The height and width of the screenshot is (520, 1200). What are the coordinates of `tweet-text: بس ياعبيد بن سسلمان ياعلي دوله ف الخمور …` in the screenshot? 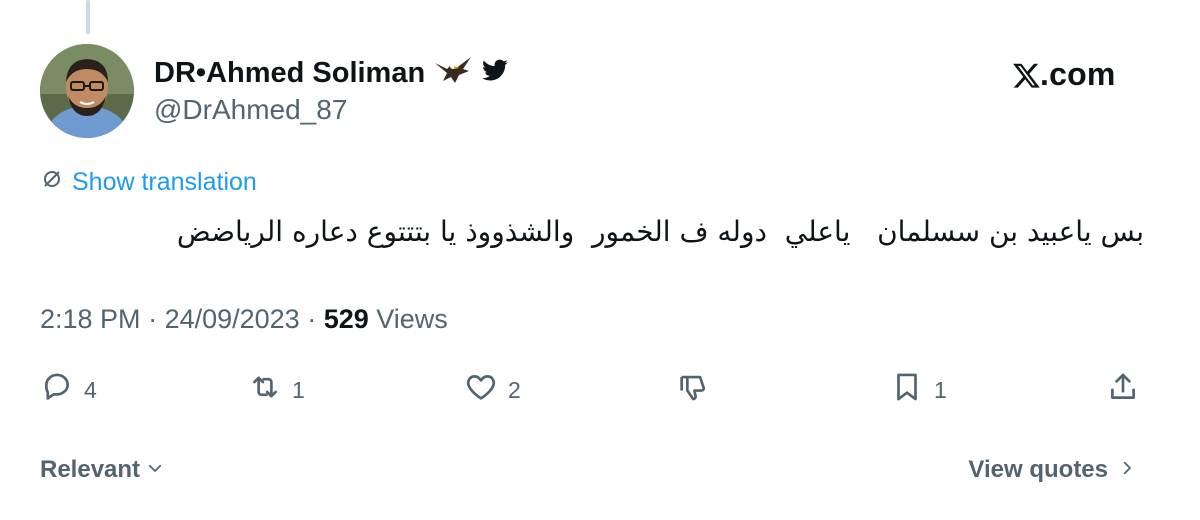 It's located at (660, 231).